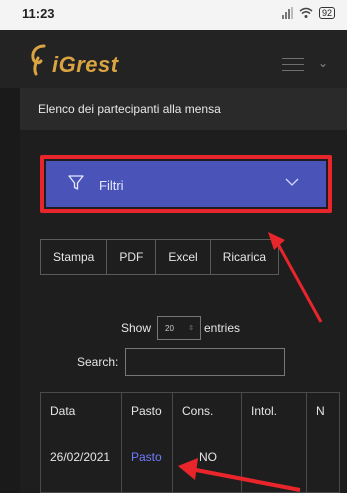 The height and width of the screenshot is (493, 347). Describe the element at coordinates (239, 475) in the screenshot. I see `arrow-to-pasto` at that location.